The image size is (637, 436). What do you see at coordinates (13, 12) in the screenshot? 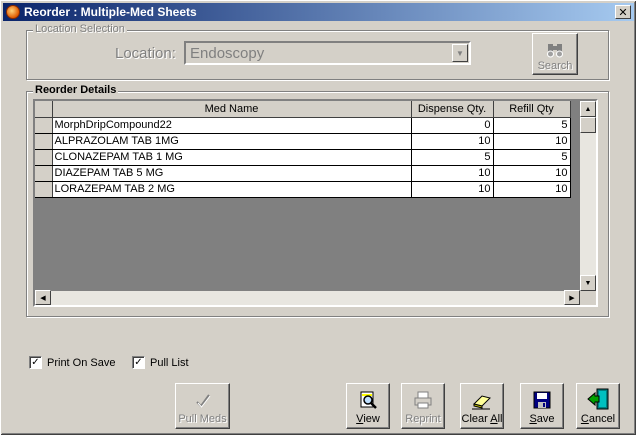
I see `app-icon` at bounding box center [13, 12].